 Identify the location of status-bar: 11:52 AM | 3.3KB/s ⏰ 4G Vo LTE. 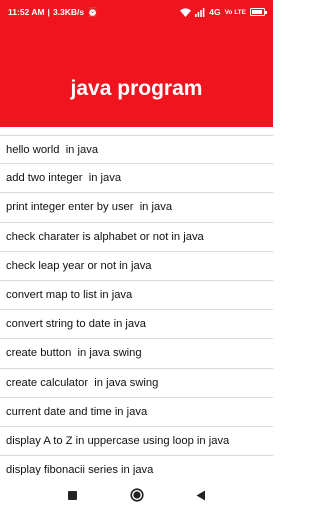
(136, 12).